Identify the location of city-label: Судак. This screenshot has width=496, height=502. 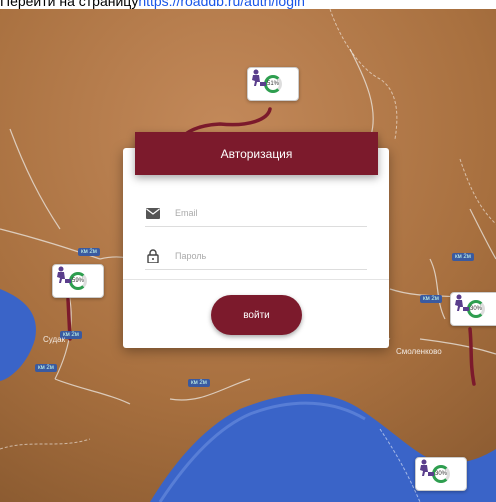
(54, 339).